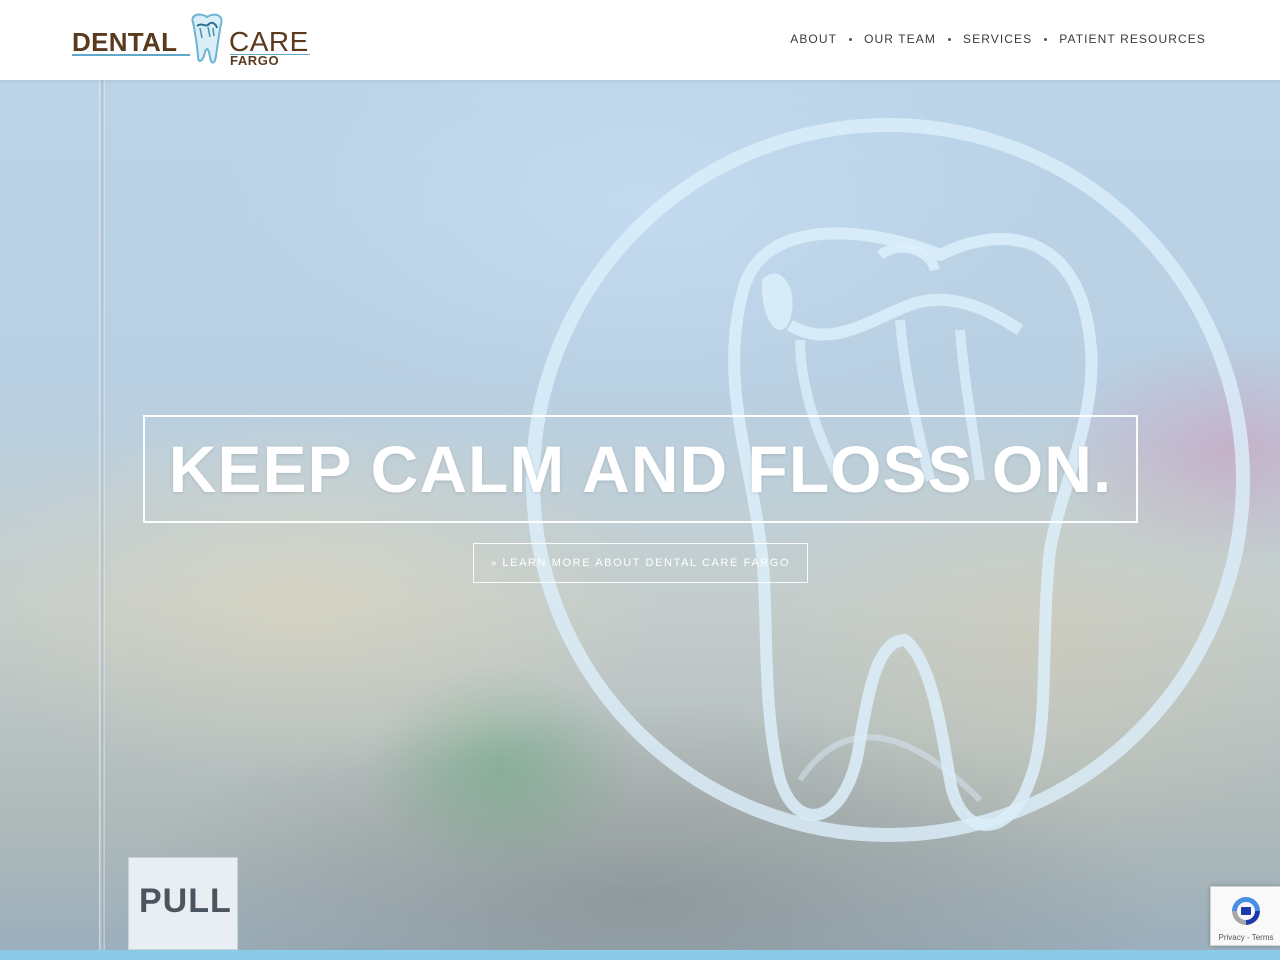 This screenshot has height=960, width=1280. Describe the element at coordinates (255, 60) in the screenshot. I see `logo-text-fargo: FARGO` at that location.